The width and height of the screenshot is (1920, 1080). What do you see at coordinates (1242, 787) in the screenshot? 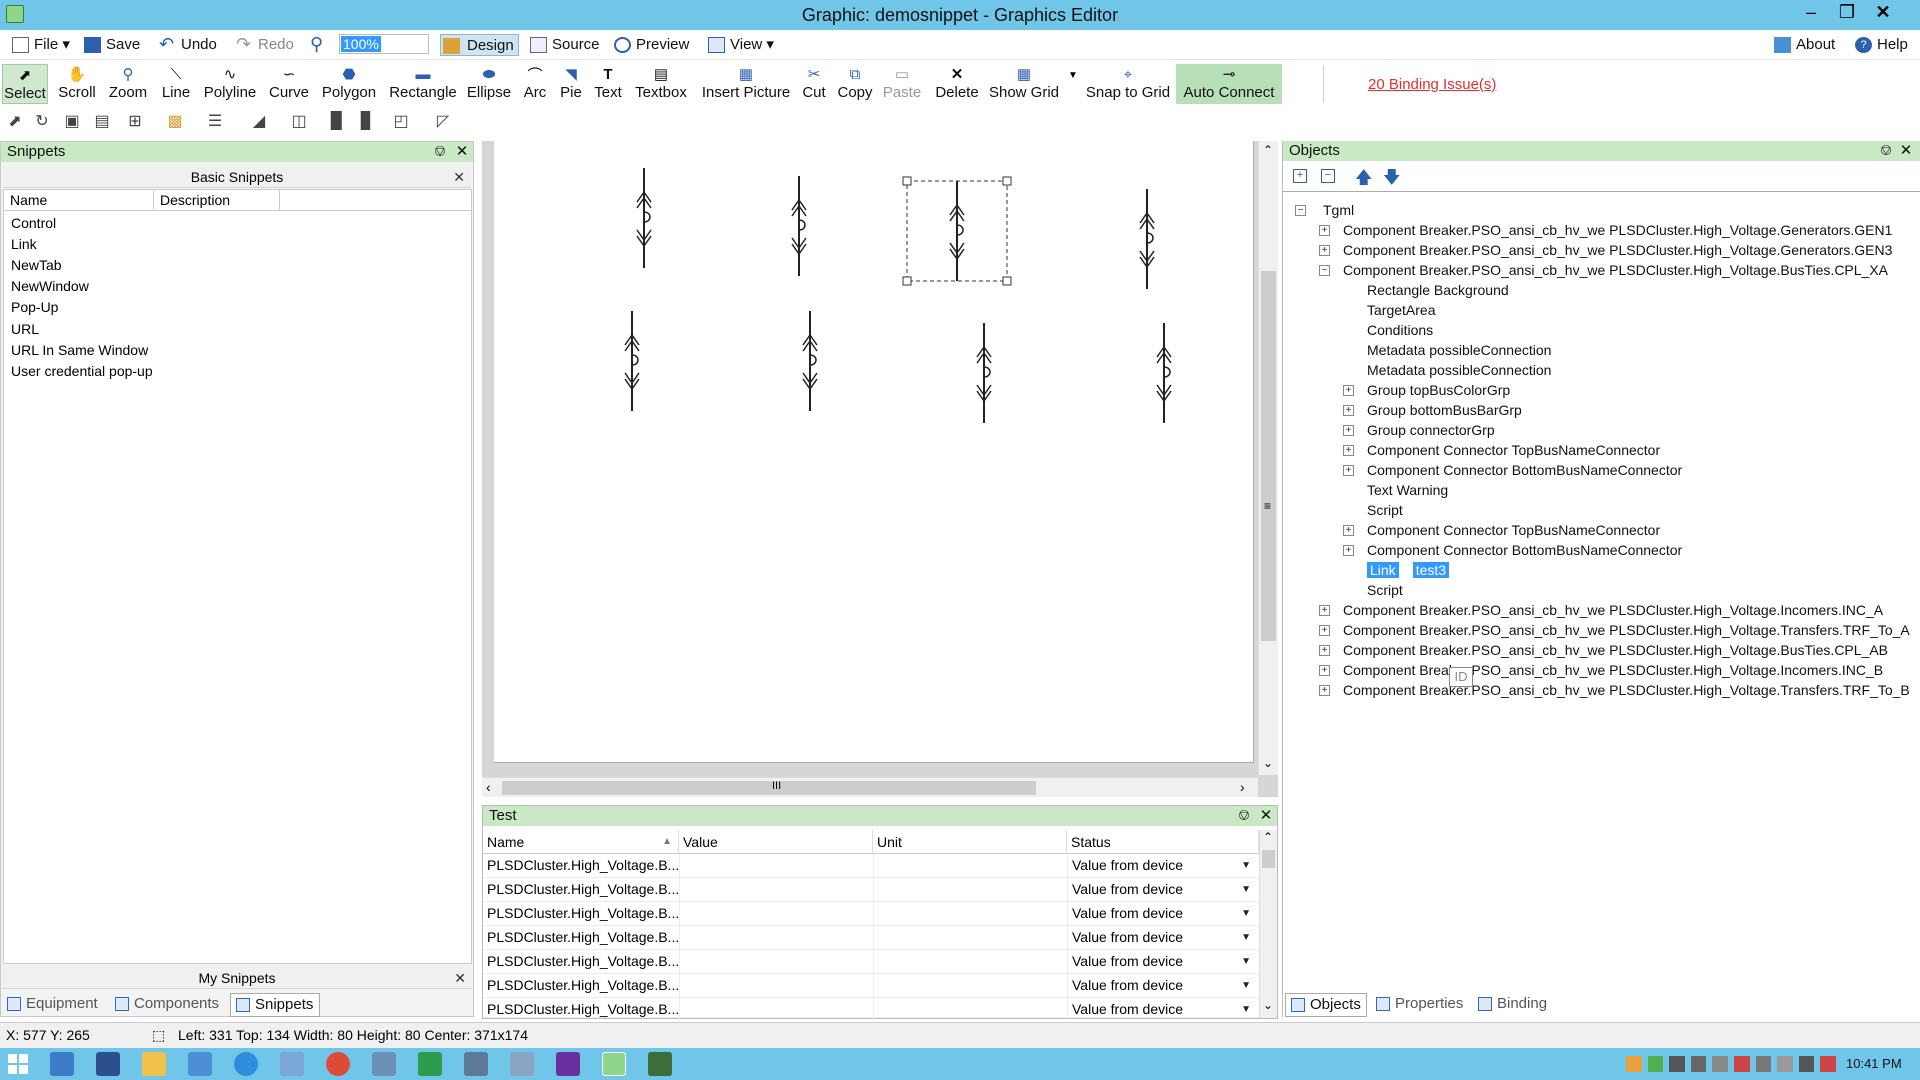
I see `scroll-right-icon: ›` at bounding box center [1242, 787].